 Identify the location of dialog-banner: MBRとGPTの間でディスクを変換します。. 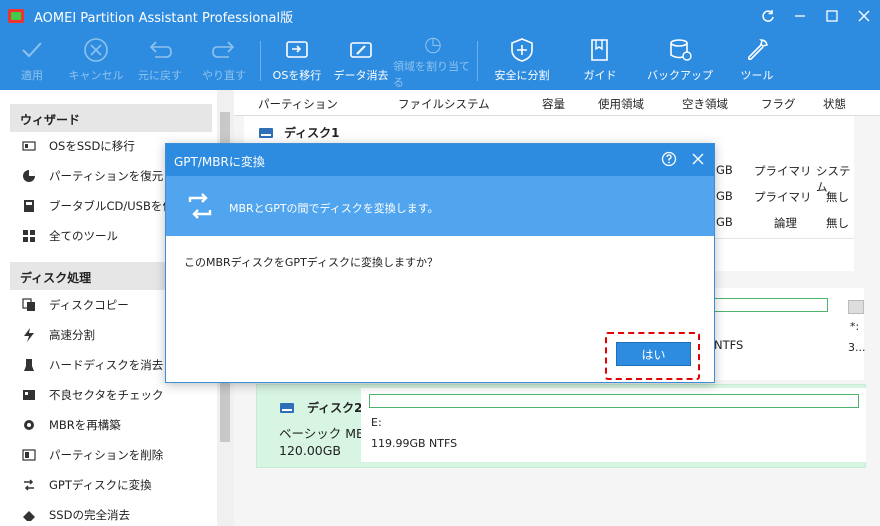
(440, 206).